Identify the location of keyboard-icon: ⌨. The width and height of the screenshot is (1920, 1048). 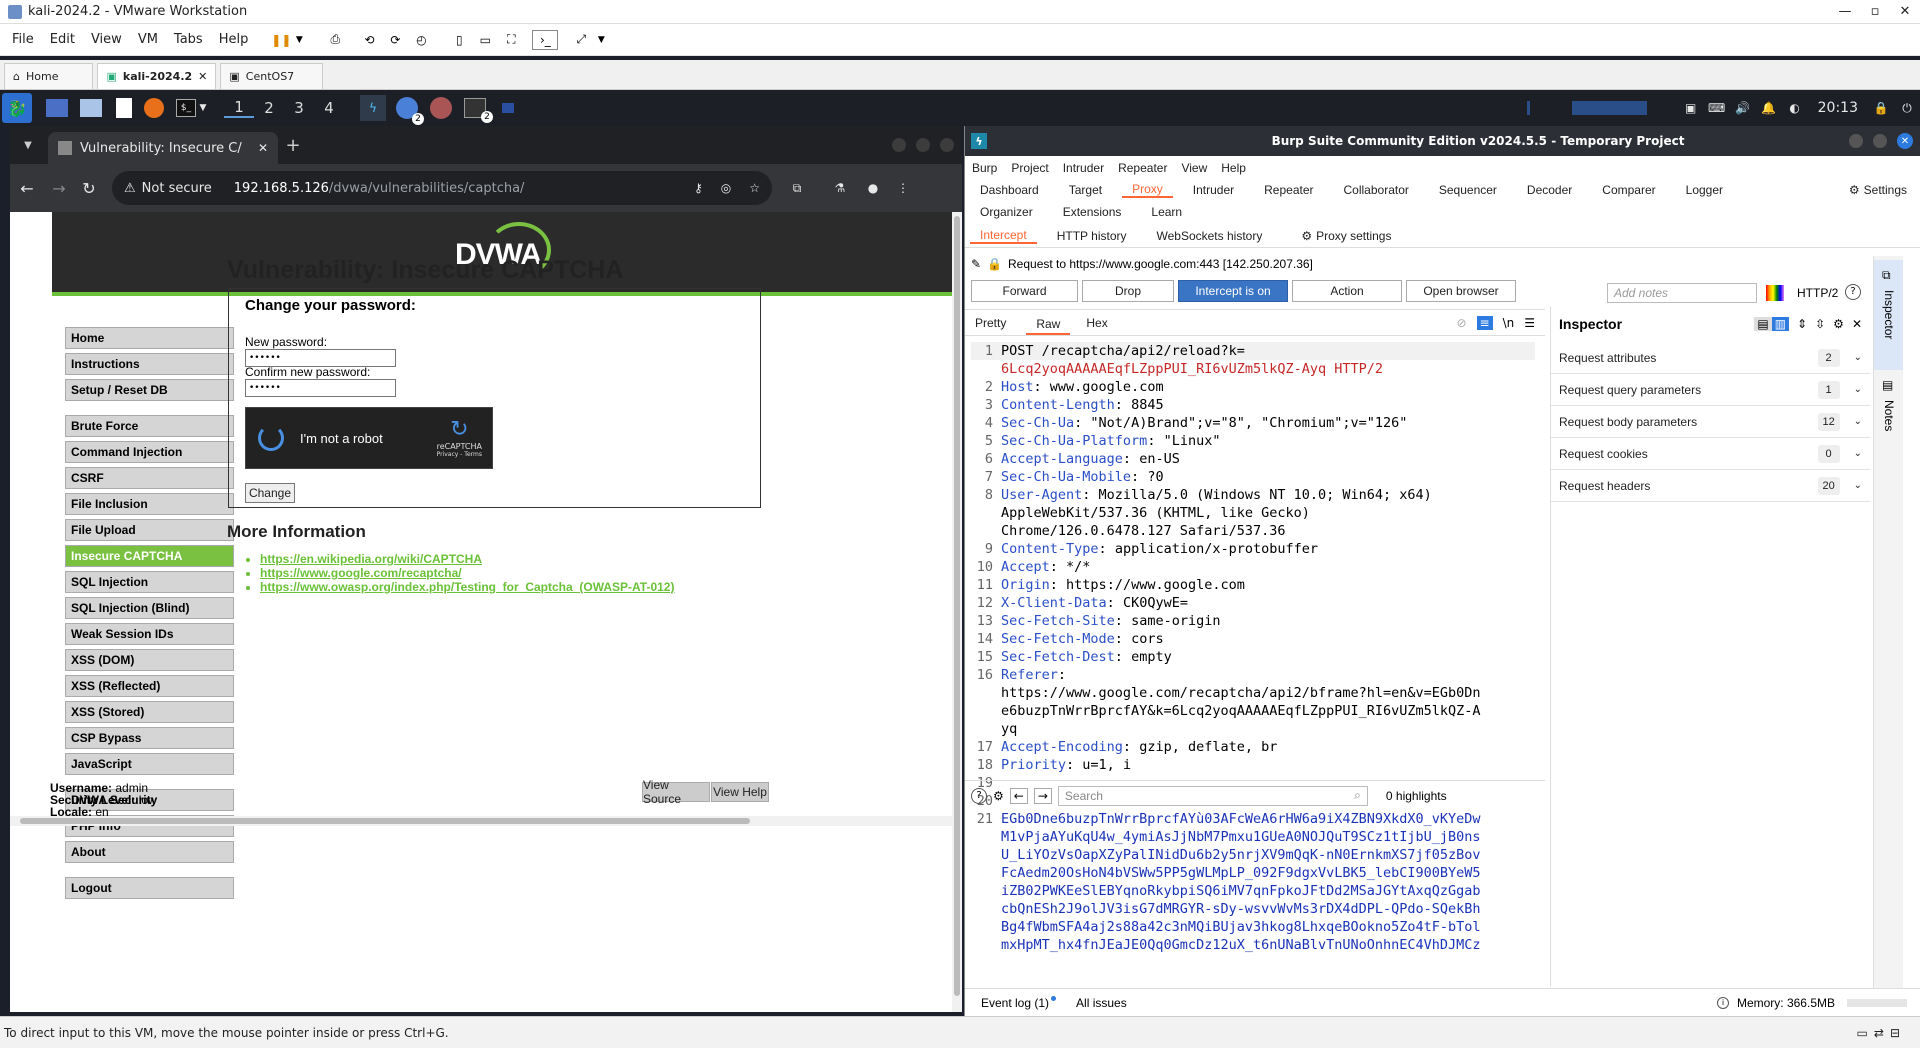
(1717, 108).